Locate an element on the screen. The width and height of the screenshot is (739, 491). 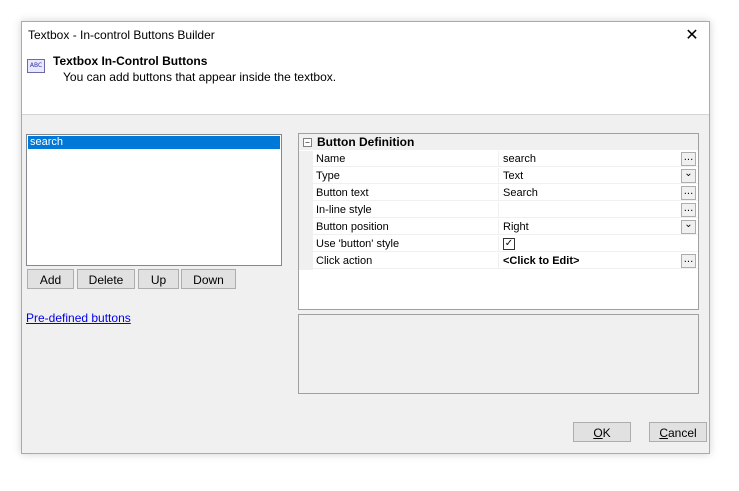
property-value-text: search is located at coordinates (520, 159).